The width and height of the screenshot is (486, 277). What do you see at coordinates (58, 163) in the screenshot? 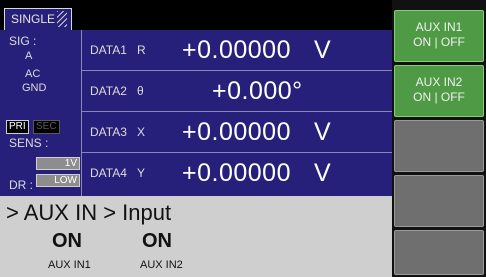
I see `sens-value: 1V` at bounding box center [58, 163].